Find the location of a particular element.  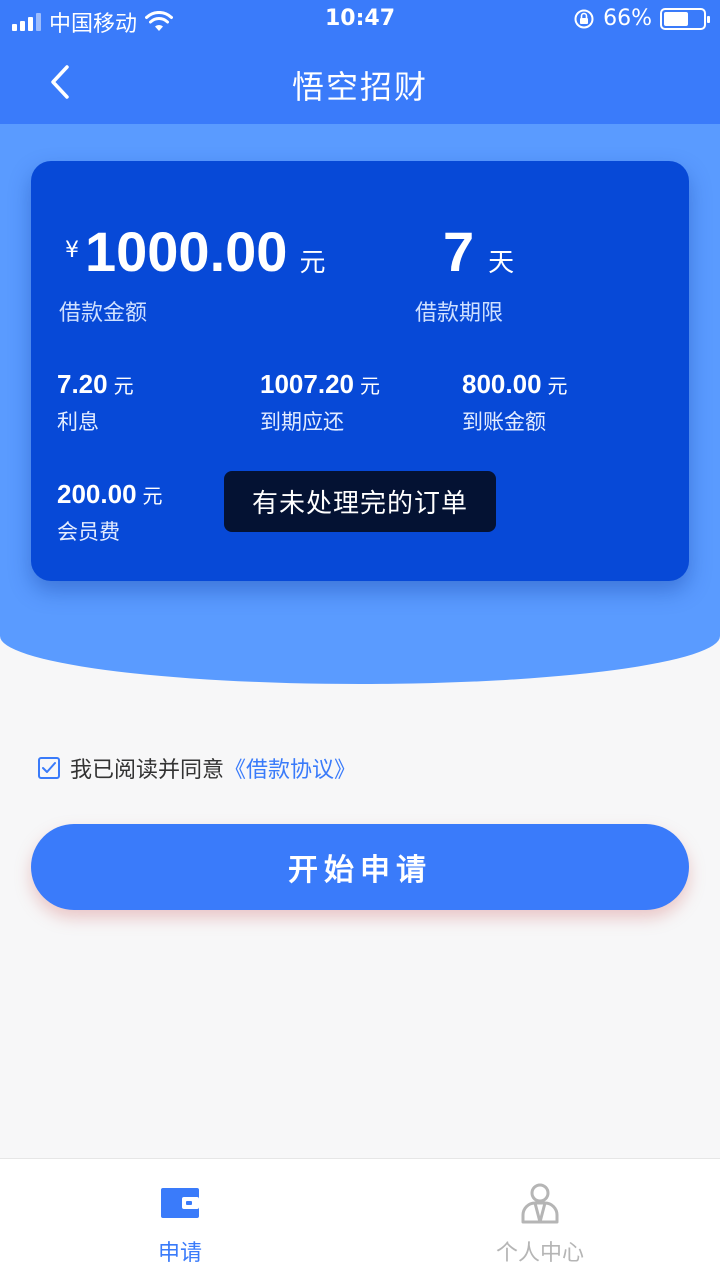

loan-amount-value: 1000.00 is located at coordinates (186, 251).